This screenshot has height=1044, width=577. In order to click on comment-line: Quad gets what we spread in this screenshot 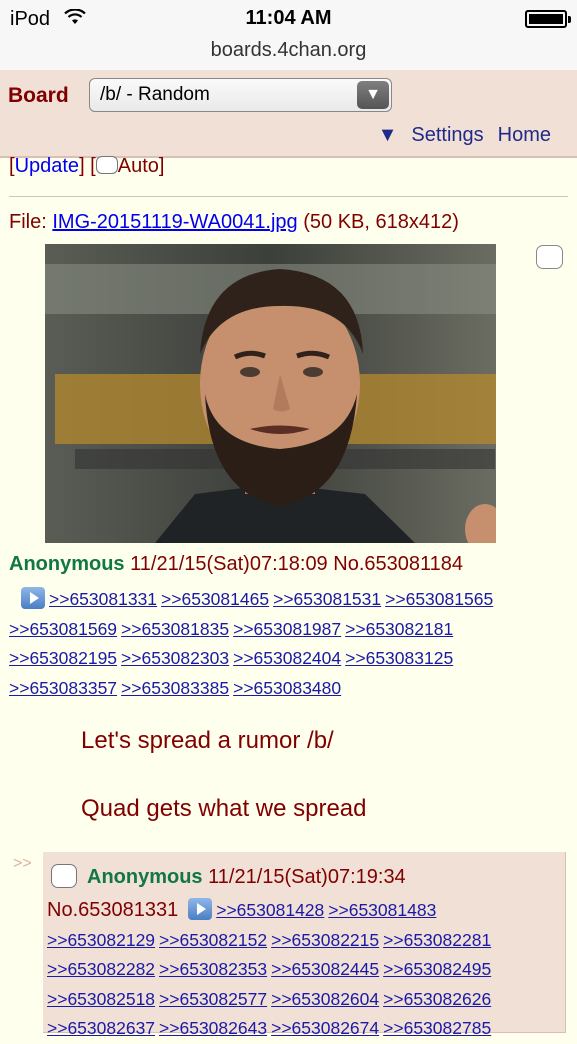, I will do `click(224, 808)`.